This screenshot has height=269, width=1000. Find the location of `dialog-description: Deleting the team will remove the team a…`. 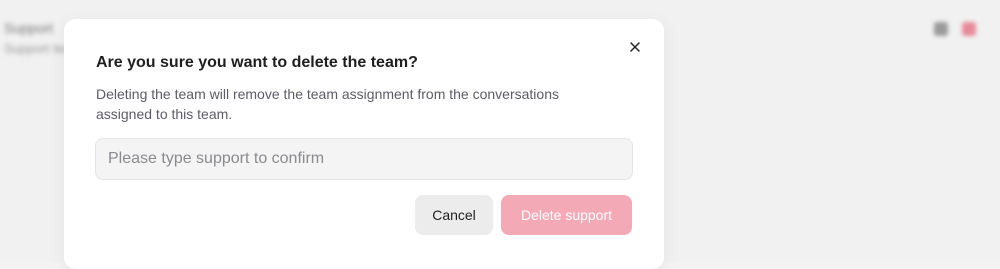

dialog-description: Deleting the team will remove the team a… is located at coordinates (327, 104).